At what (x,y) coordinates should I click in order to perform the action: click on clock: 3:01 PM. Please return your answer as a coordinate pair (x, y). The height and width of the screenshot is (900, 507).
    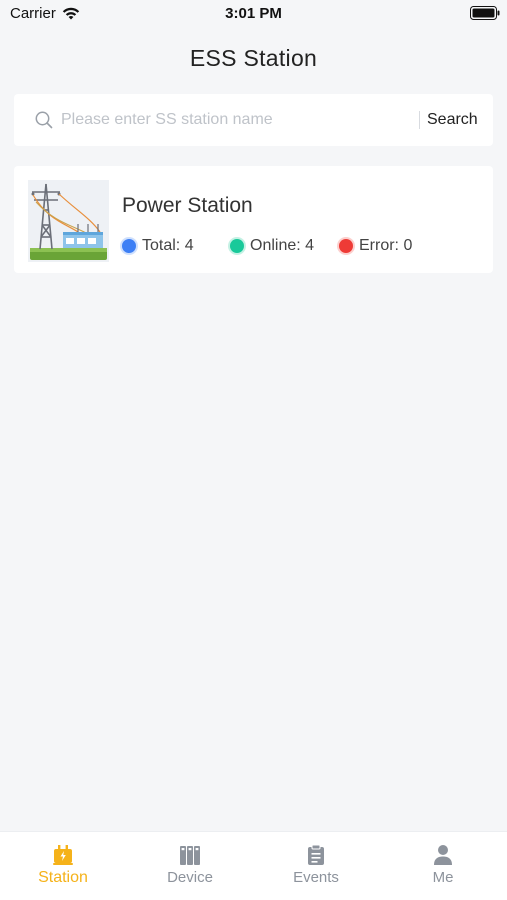
    Looking at the image, I should click on (253, 13).